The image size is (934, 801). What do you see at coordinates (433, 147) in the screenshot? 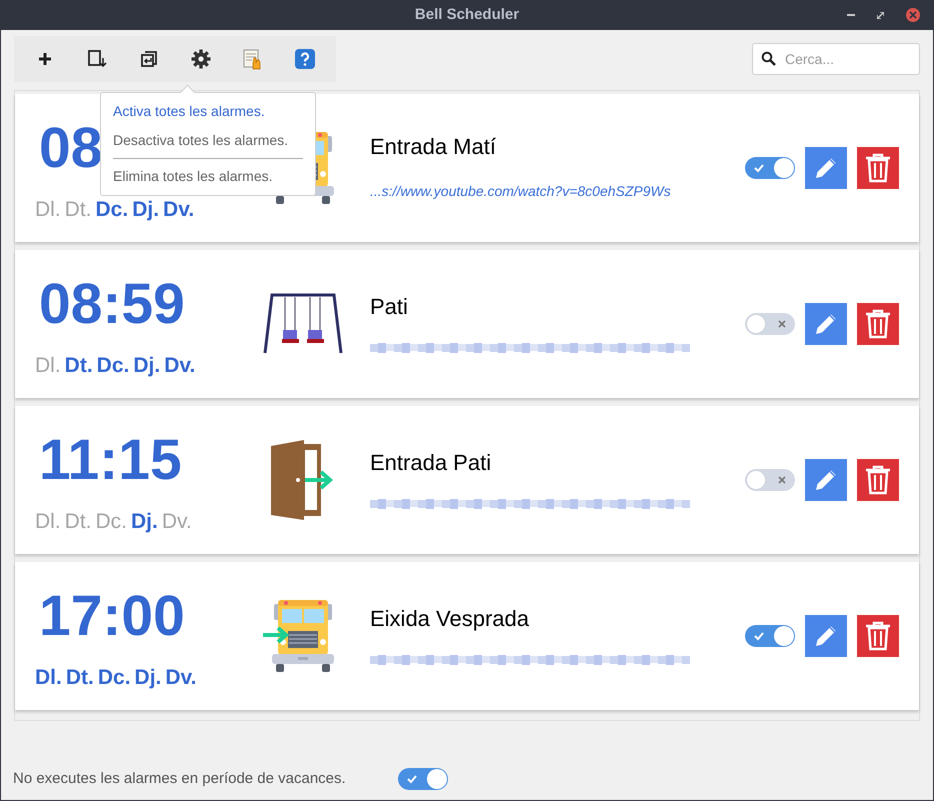
I see `alarm-name: Entrada Matí` at bounding box center [433, 147].